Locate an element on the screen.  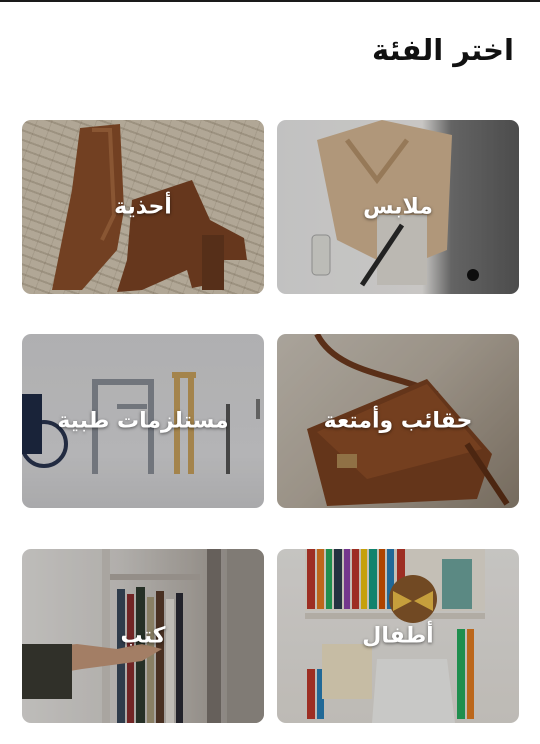
category-card-books: كتب is located at coordinates (143, 636).